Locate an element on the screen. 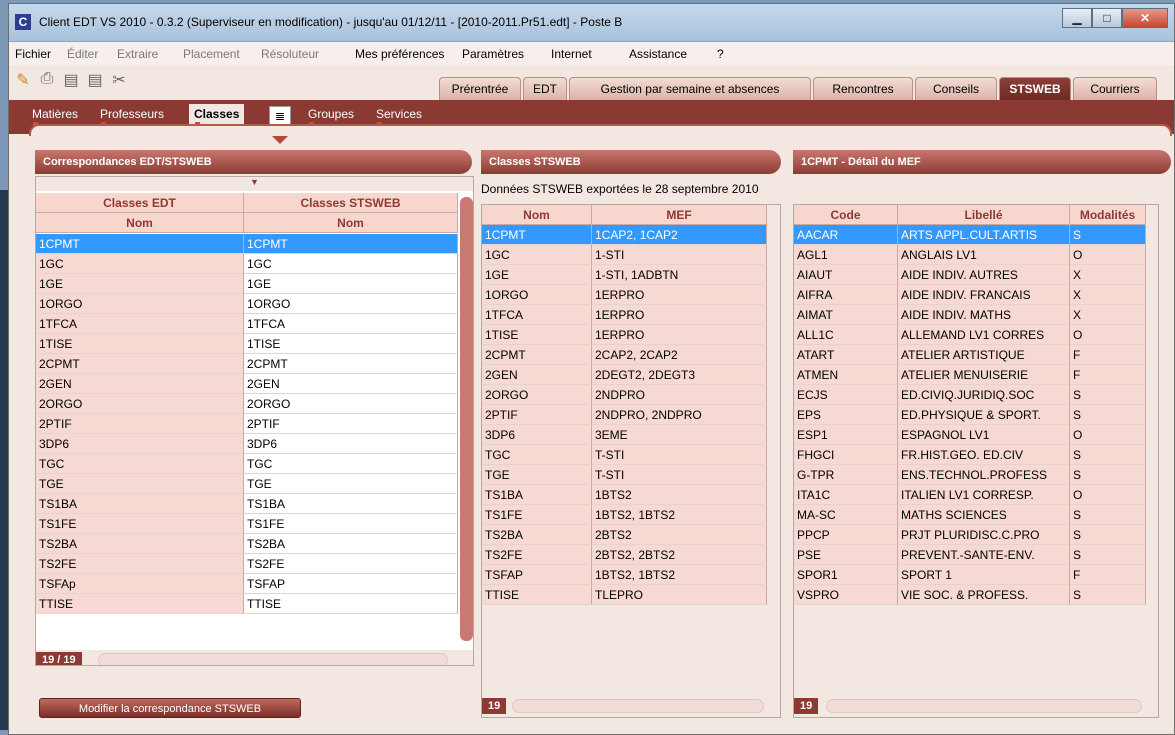 Image resolution: width=1175 pixels, height=735 pixels. menu-parametres: Paramètres is located at coordinates (493, 54).